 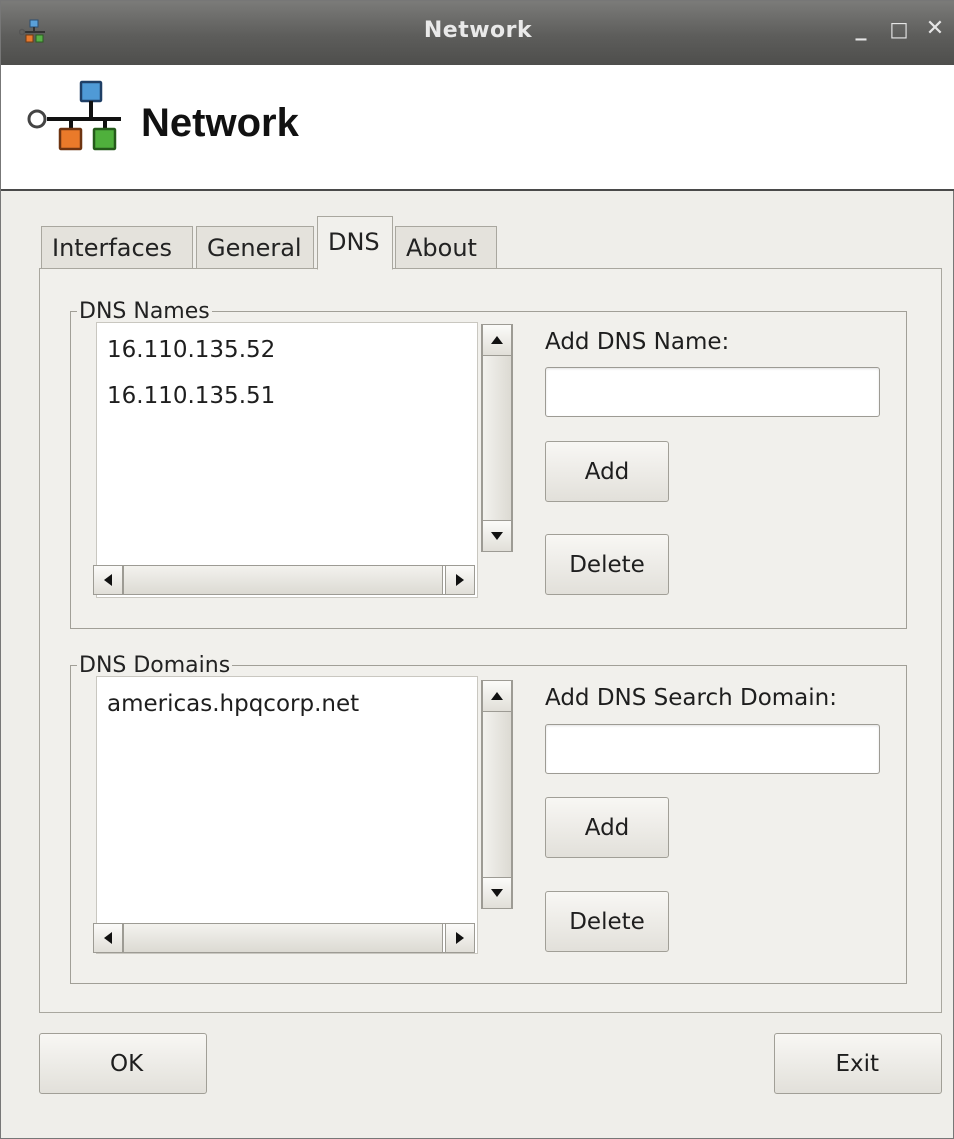 What do you see at coordinates (607, 827) in the screenshot?
I see `add-dns-search-domain-button: Add` at bounding box center [607, 827].